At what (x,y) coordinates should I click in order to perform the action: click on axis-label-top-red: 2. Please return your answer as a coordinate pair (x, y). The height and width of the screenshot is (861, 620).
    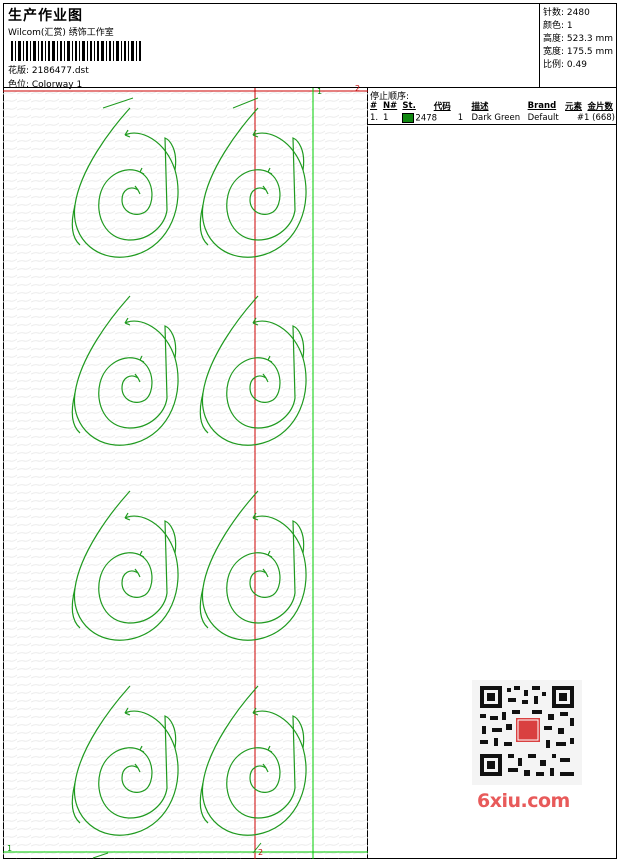
    Looking at the image, I should click on (358, 88).